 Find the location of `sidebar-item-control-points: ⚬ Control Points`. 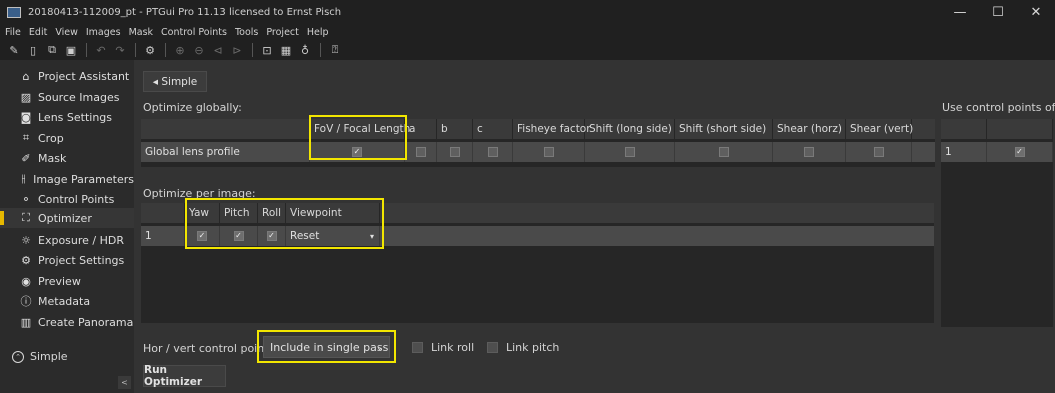

sidebar-item-control-points: ⚬ Control Points is located at coordinates (67, 199).